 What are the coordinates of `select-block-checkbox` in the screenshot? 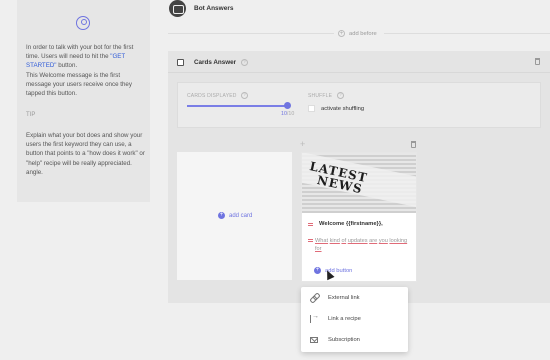 It's located at (180, 62).